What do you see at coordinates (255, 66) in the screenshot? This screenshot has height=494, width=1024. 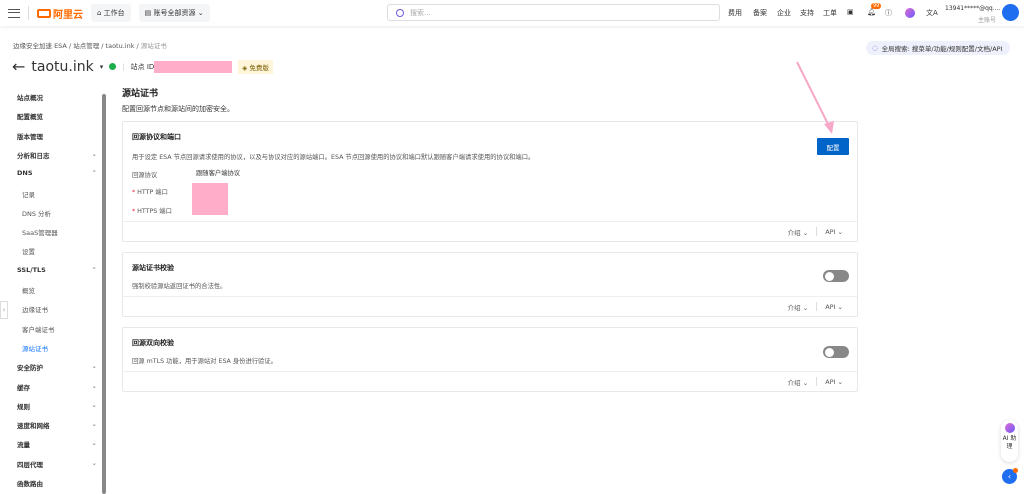 I see `plan-badge: ◈ 免费版` at bounding box center [255, 66].